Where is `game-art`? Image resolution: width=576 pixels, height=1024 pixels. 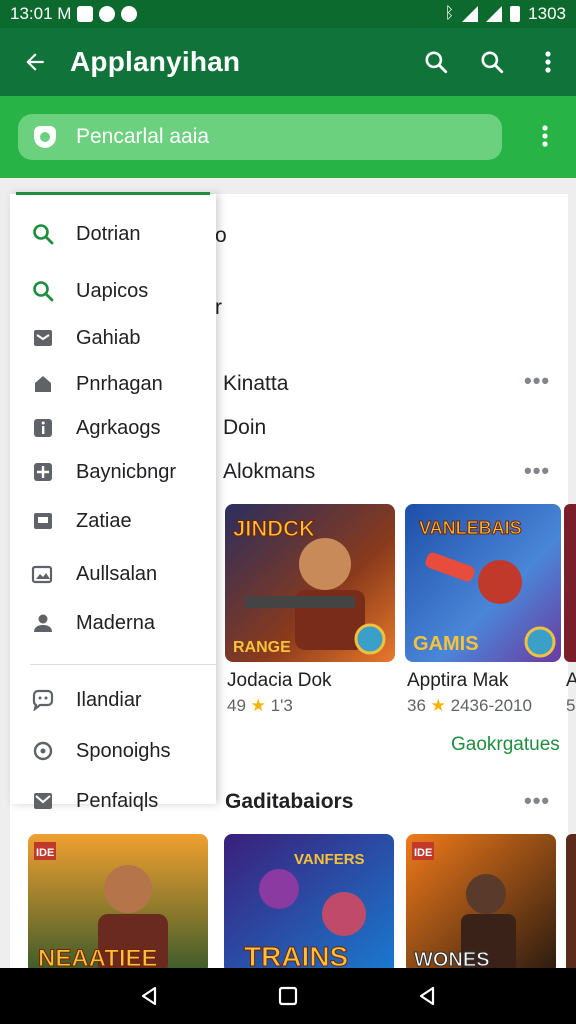
game-art is located at coordinates (571, 904).